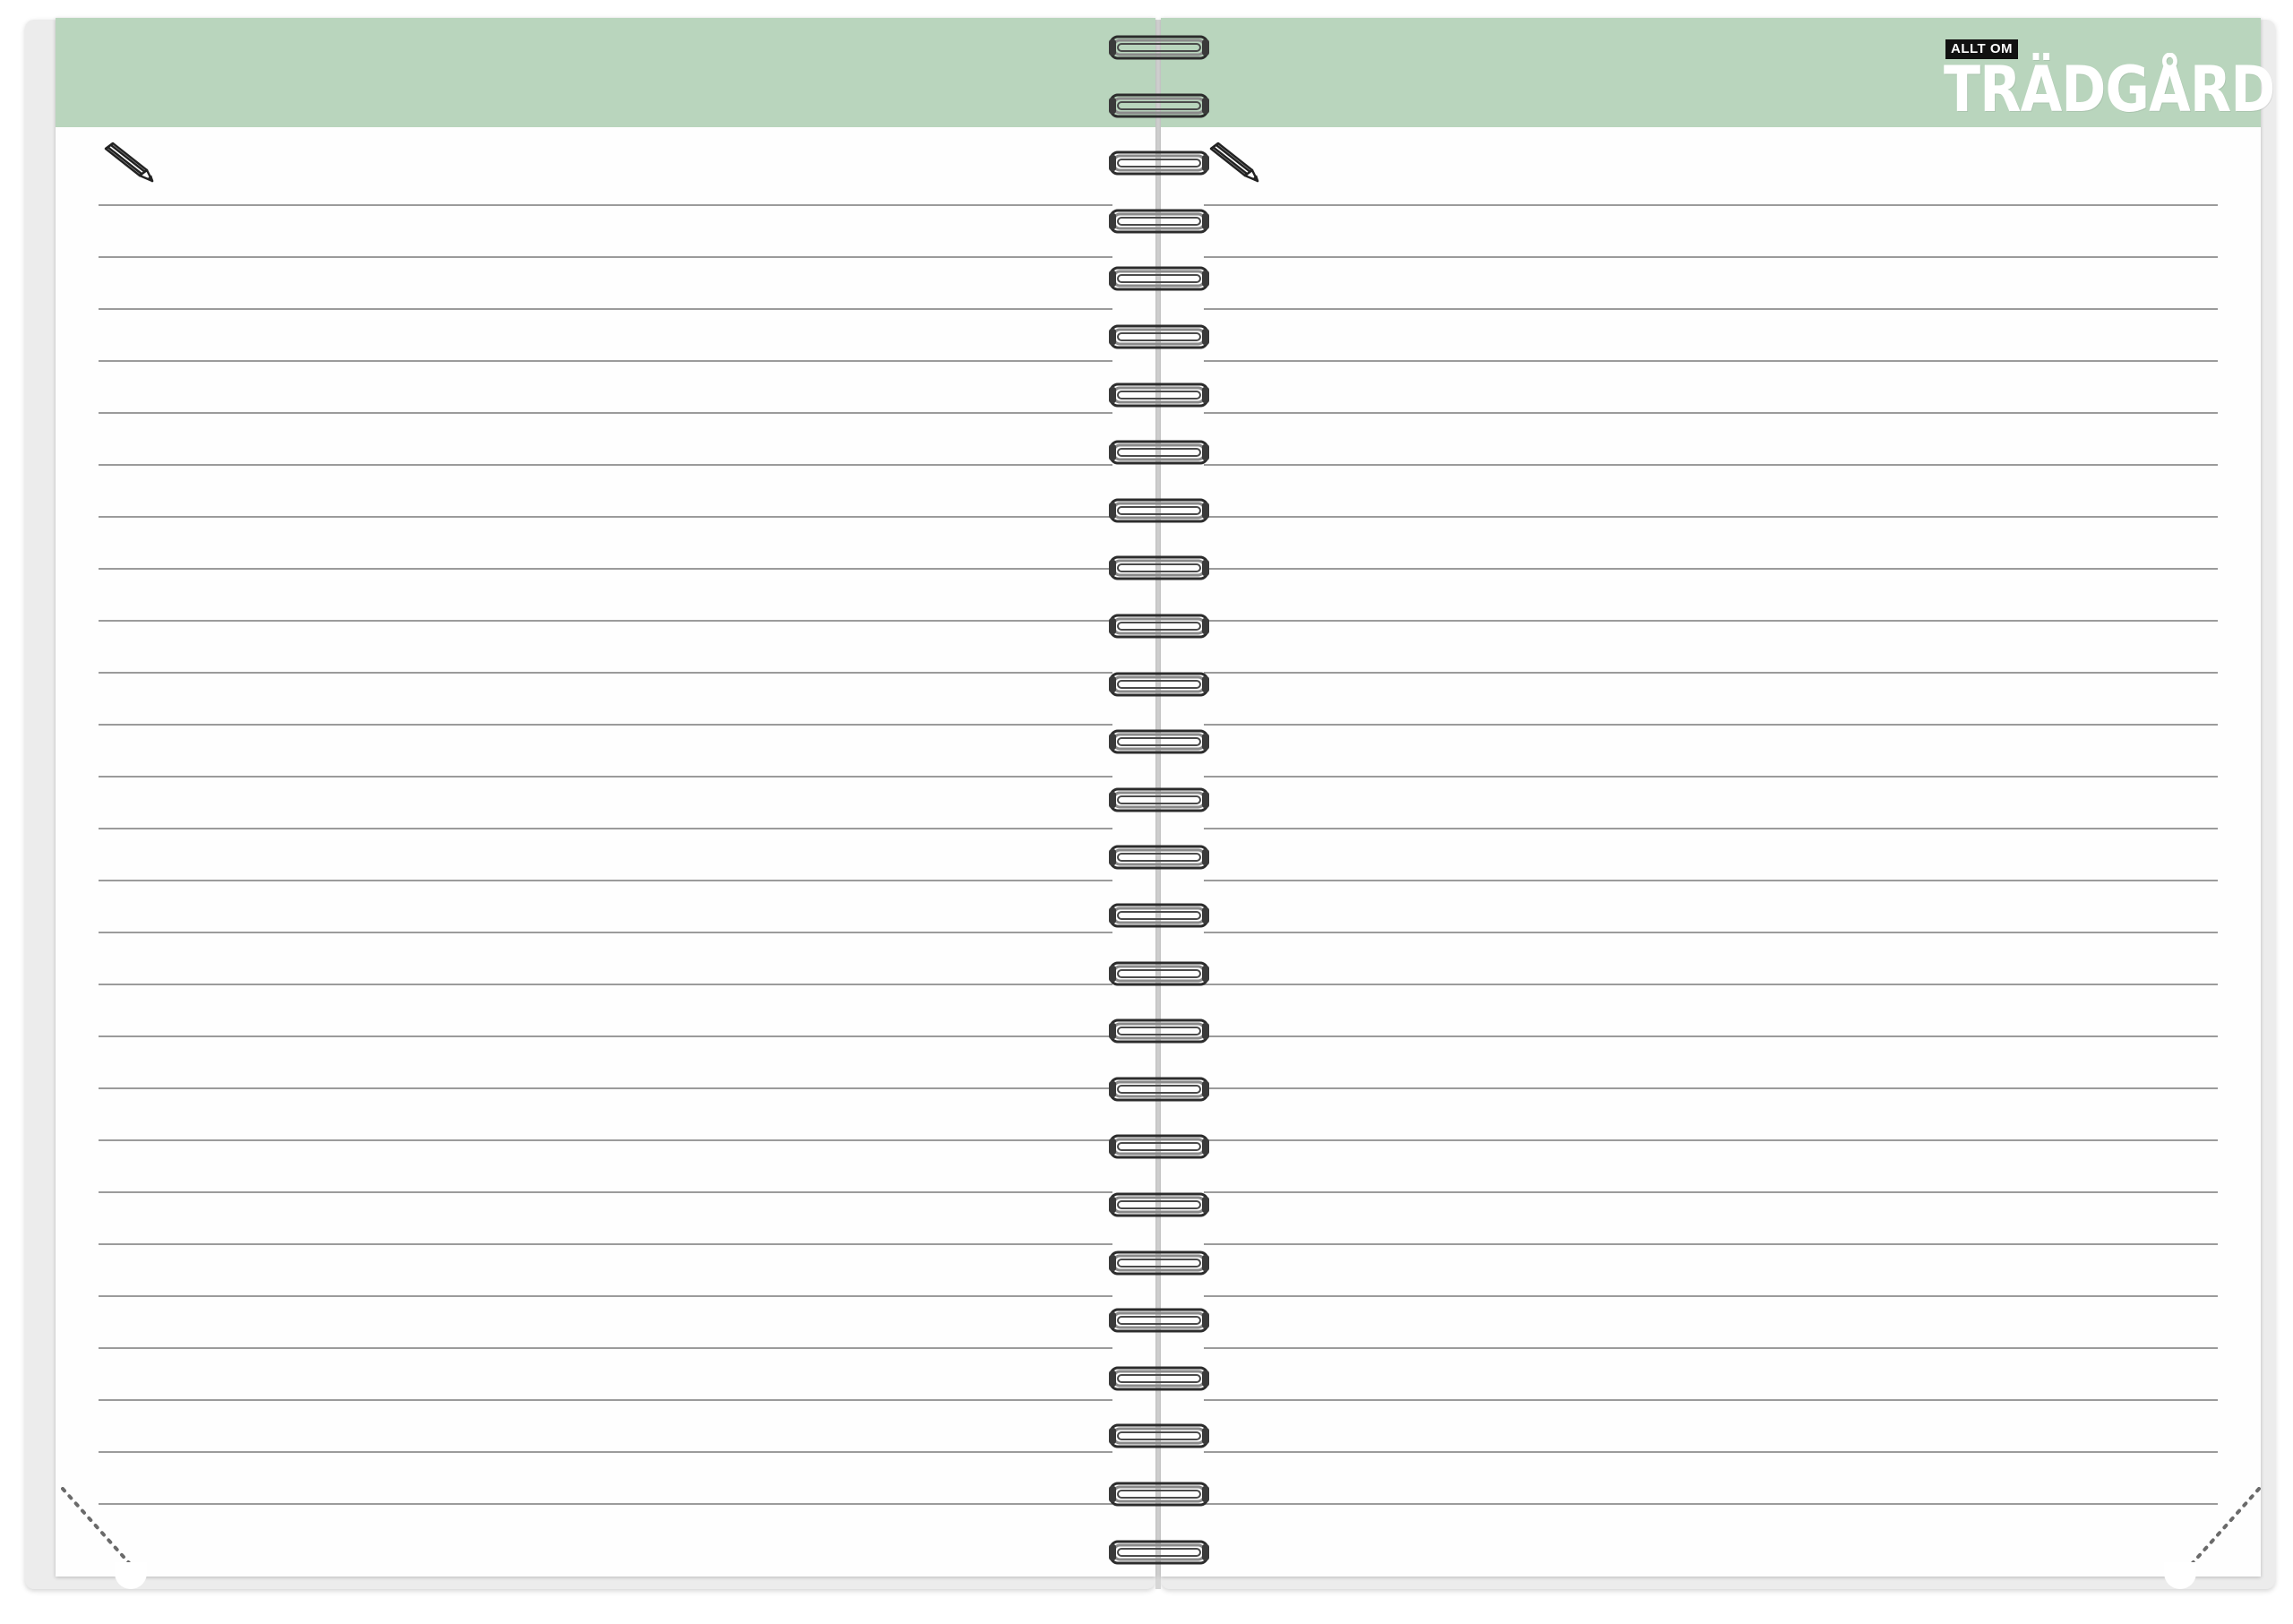  Describe the element at coordinates (605, 72) in the screenshot. I see `left-page-header-band` at that location.